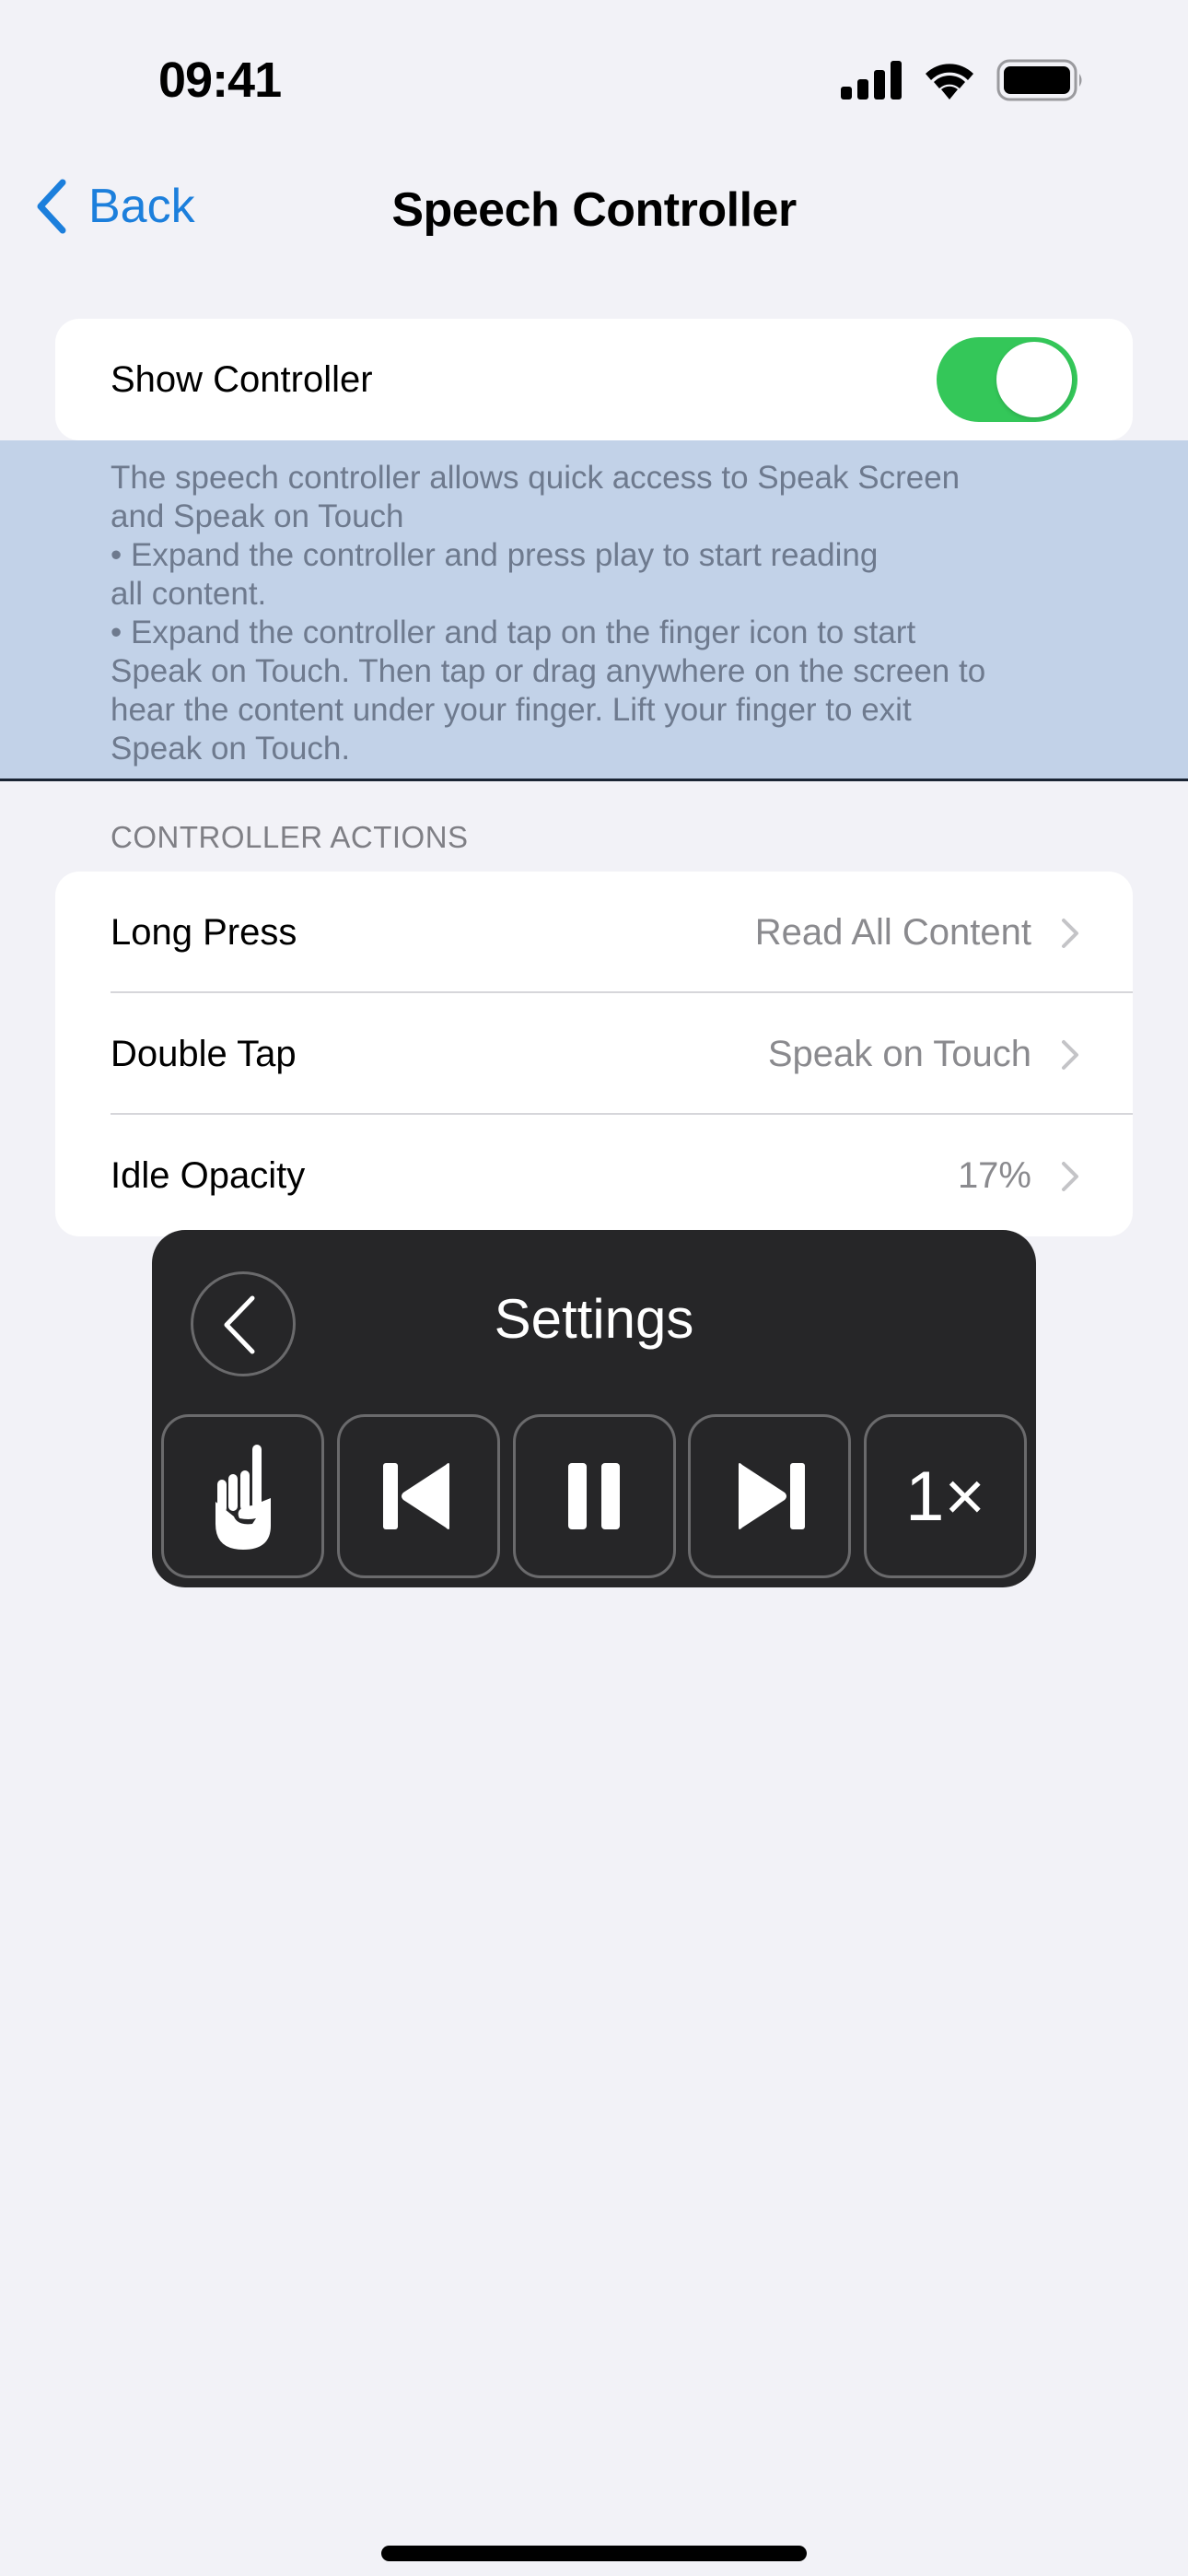 The width and height of the screenshot is (1188, 2576). I want to click on home-indicator, so click(594, 2553).